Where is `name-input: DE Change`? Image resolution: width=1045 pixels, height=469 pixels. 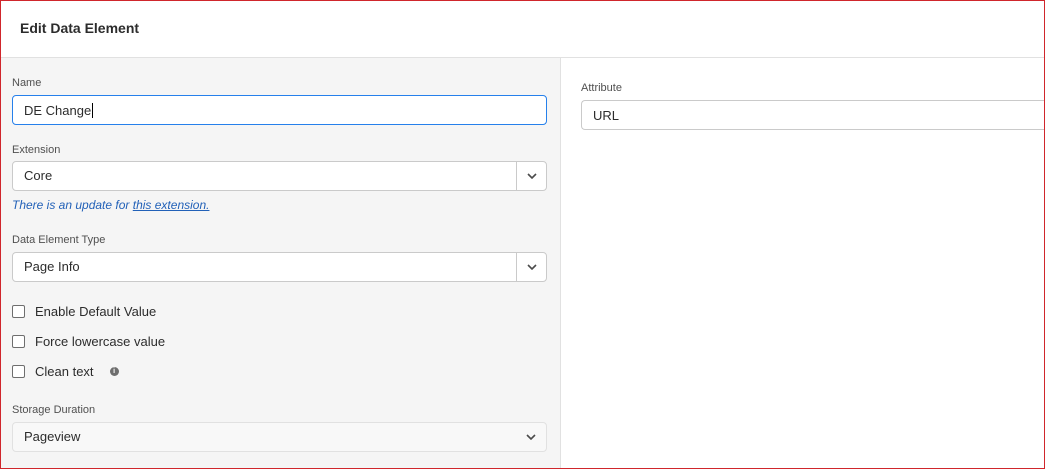
name-input: DE Change is located at coordinates (279, 110).